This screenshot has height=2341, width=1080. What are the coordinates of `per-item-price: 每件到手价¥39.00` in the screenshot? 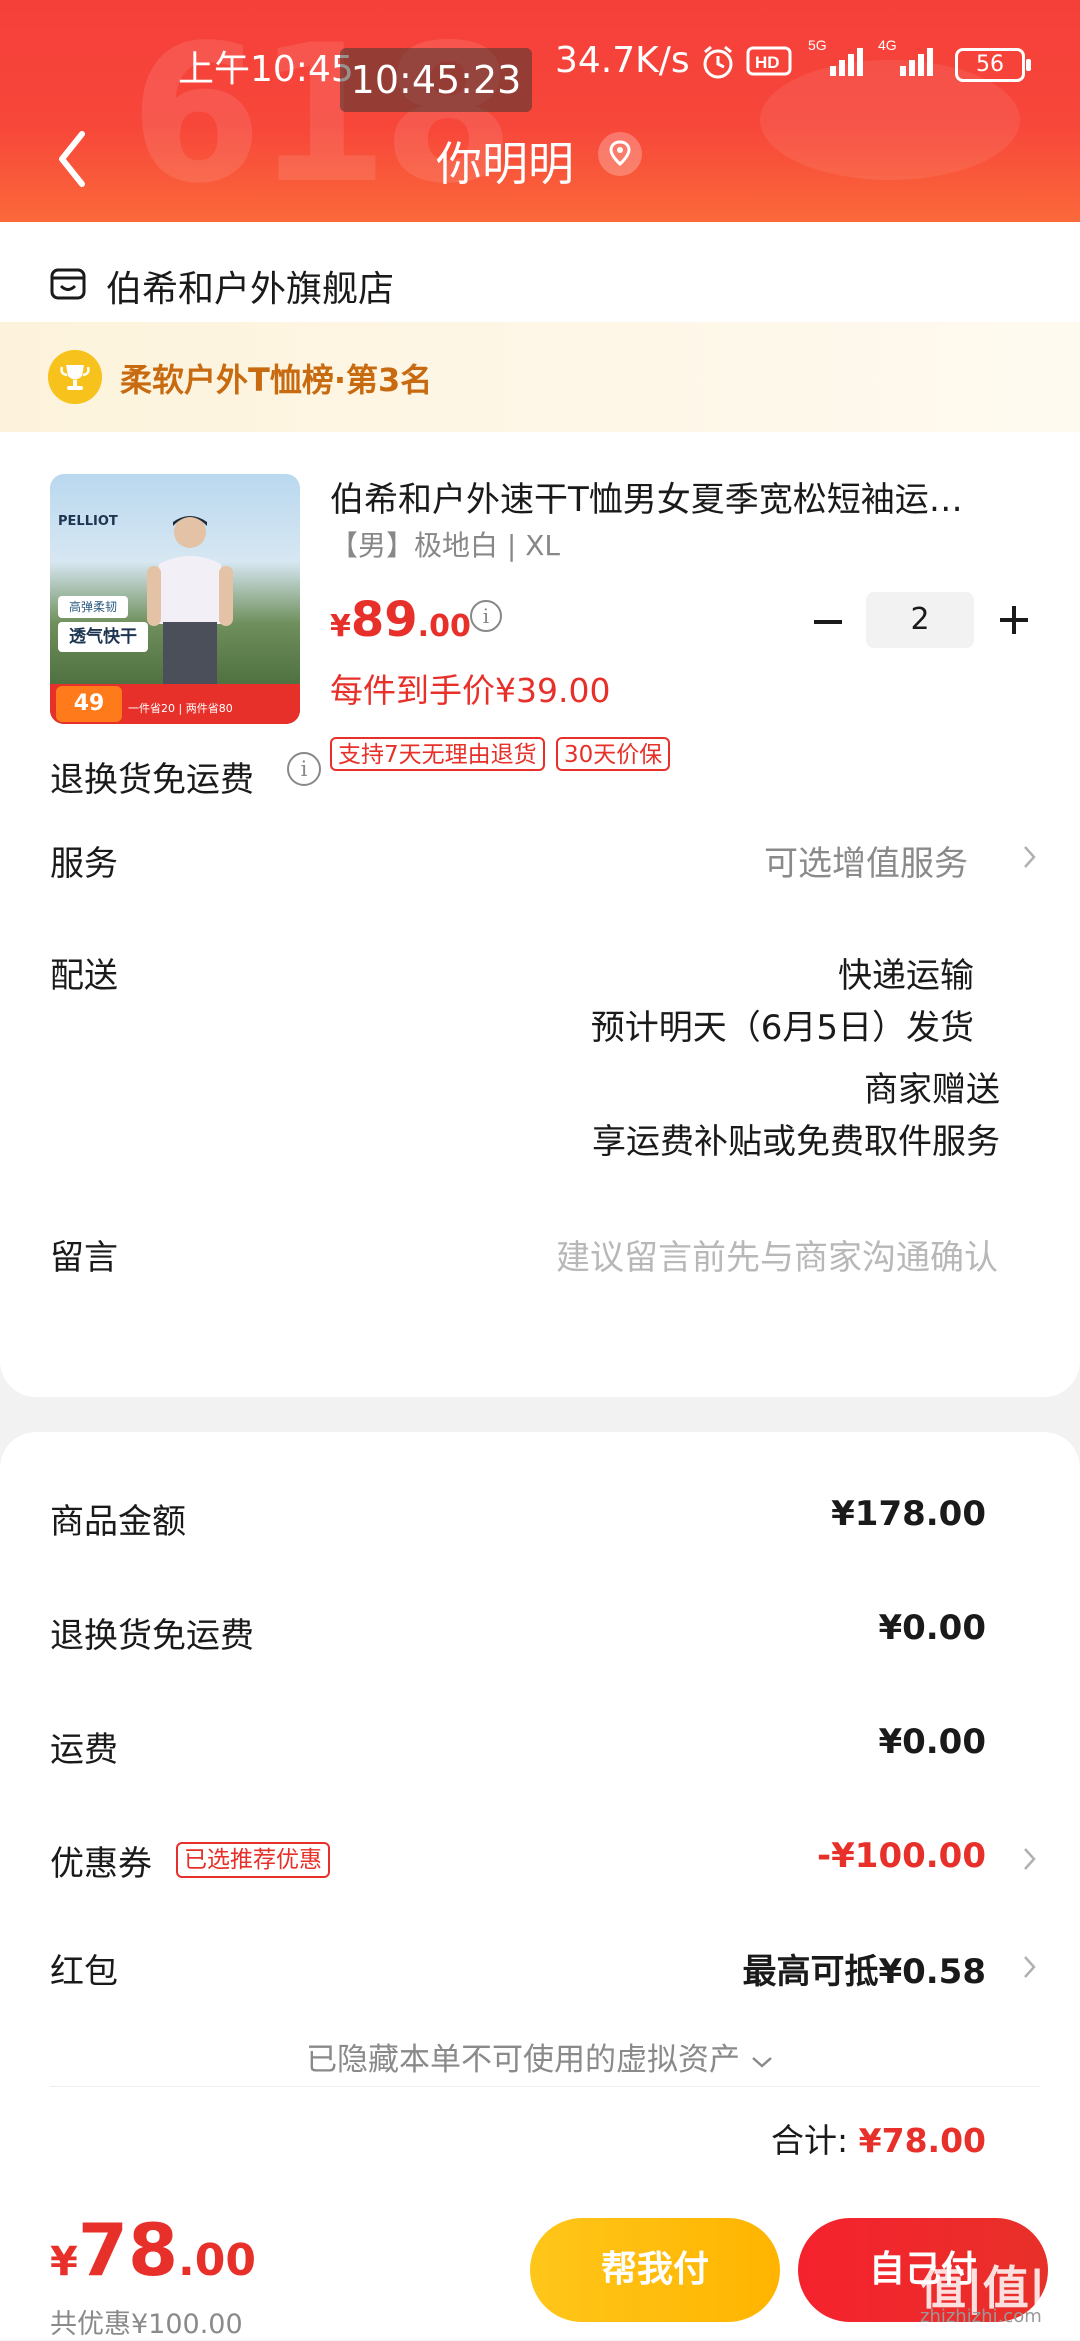 It's located at (470, 690).